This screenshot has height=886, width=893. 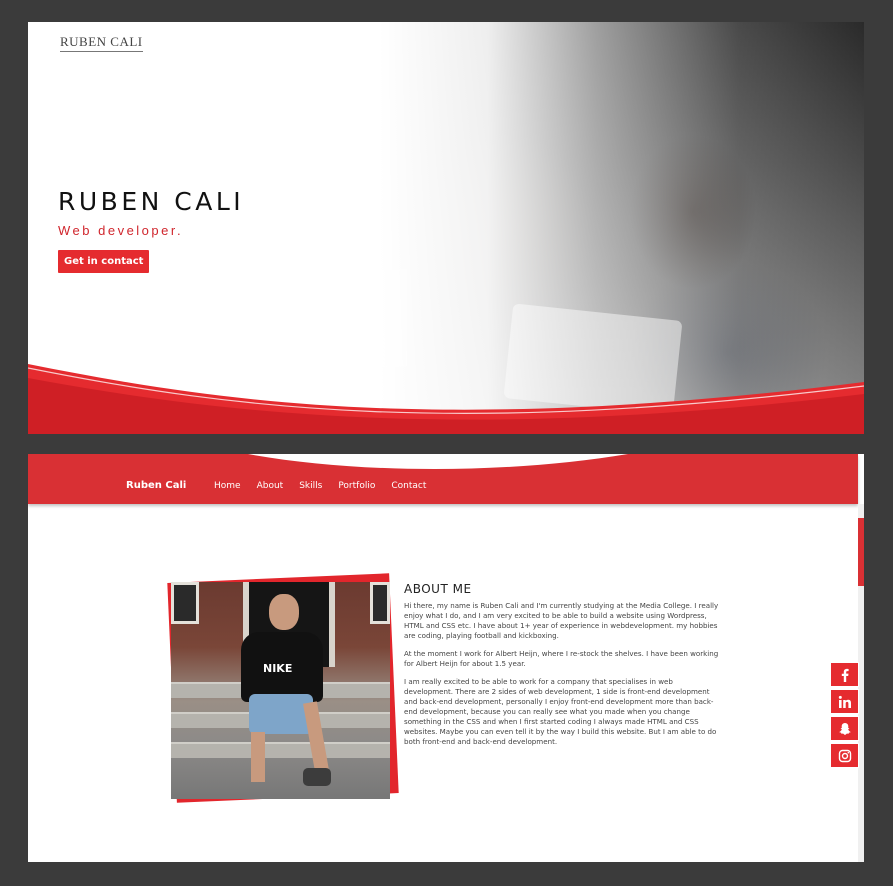 I want to click on facebook-icon, so click(x=845, y=675).